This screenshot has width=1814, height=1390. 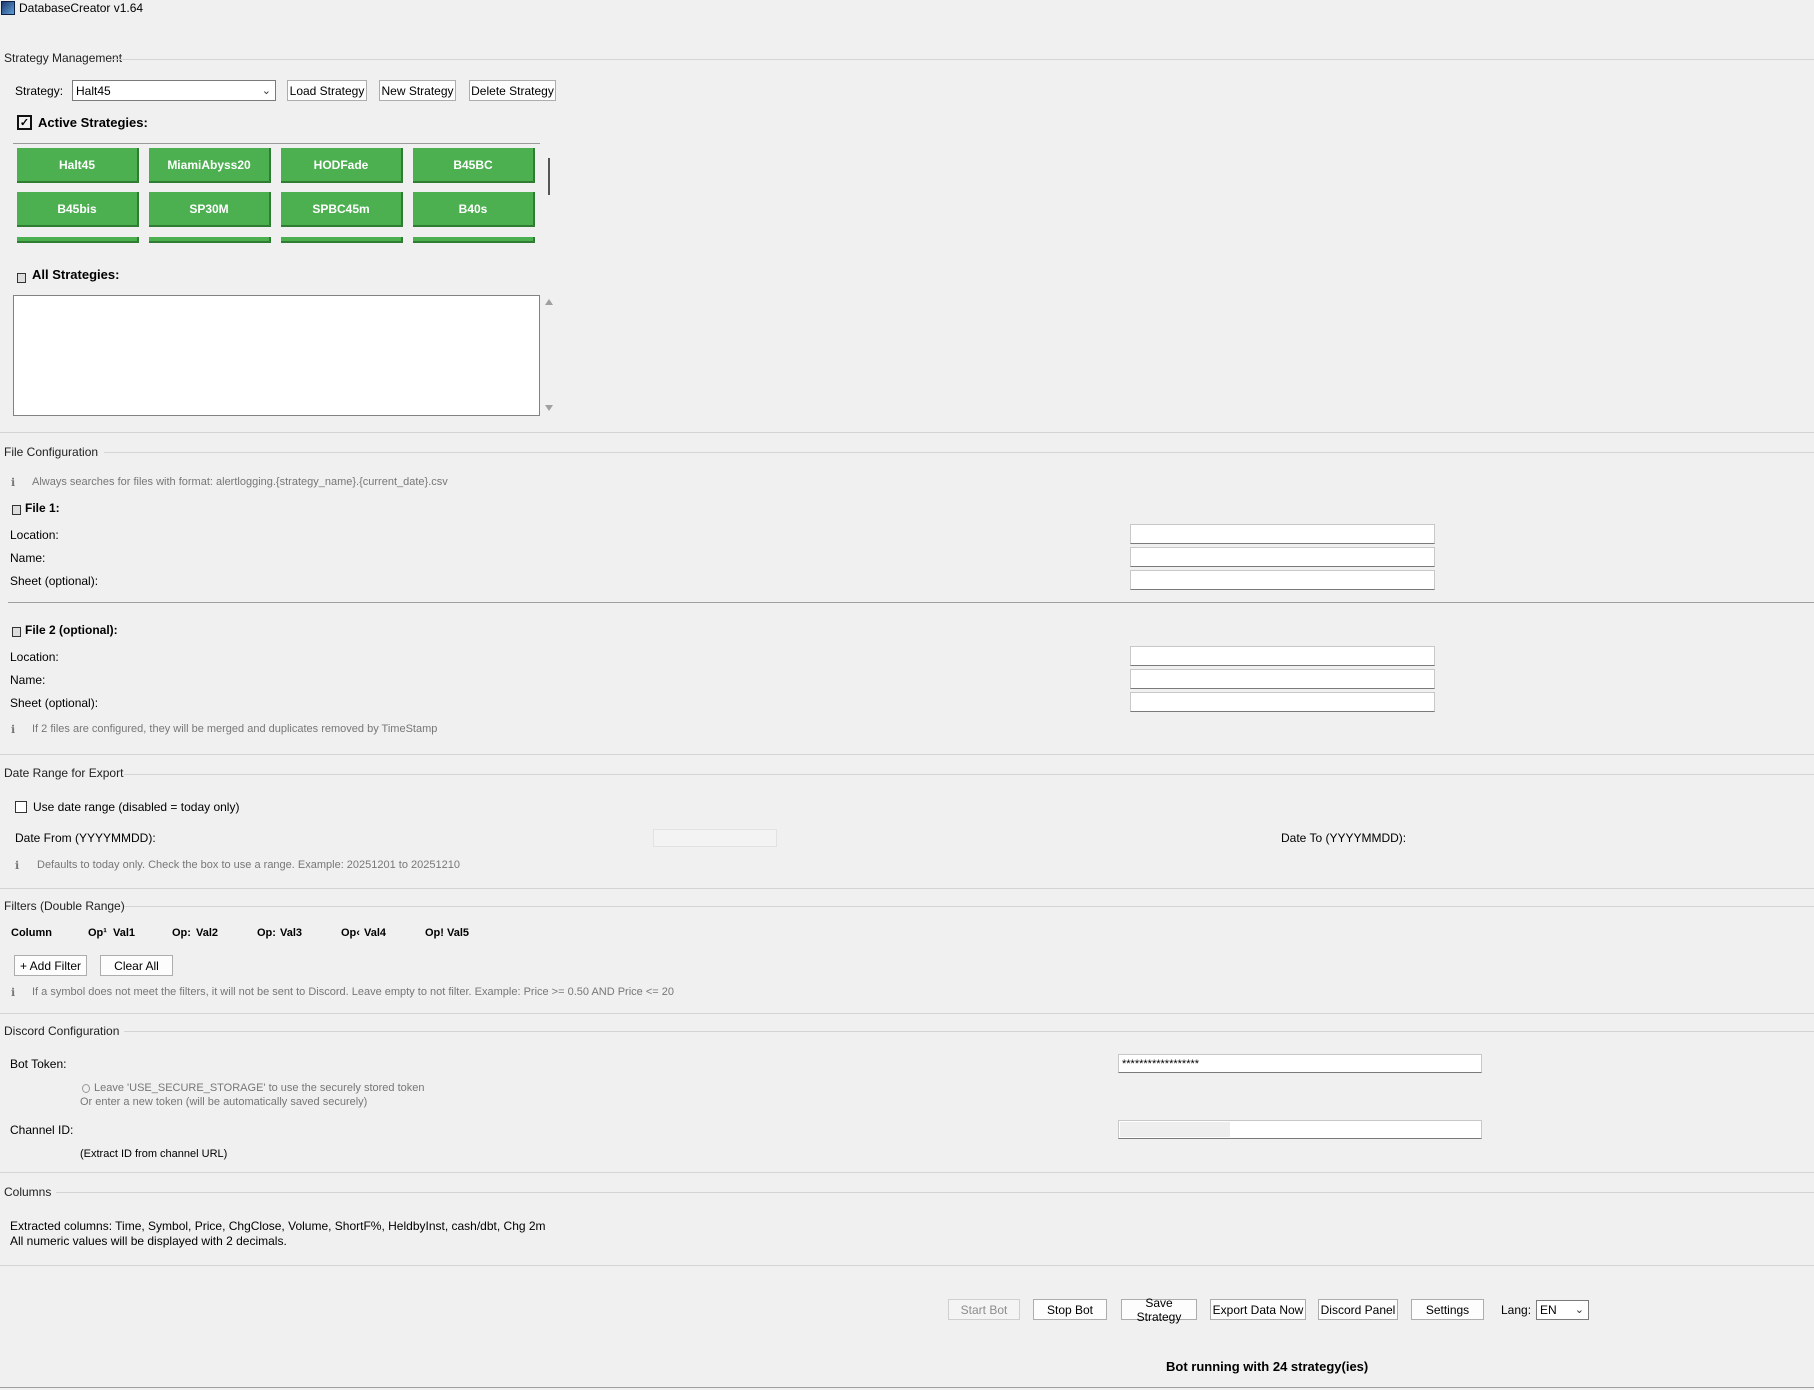 What do you see at coordinates (78, 165) in the screenshot?
I see `active-strategy-button: Halt45` at bounding box center [78, 165].